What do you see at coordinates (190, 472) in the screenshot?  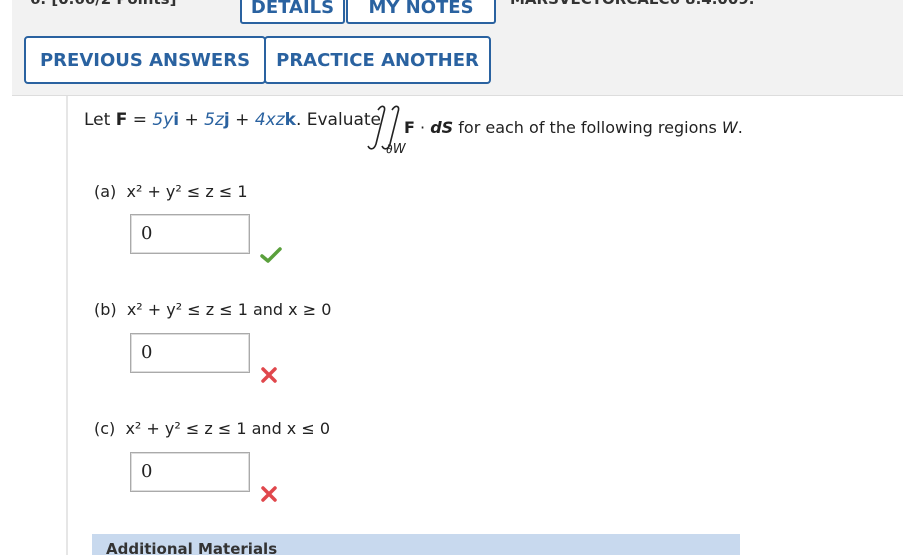 I see `part-c-answer-input: 0` at bounding box center [190, 472].